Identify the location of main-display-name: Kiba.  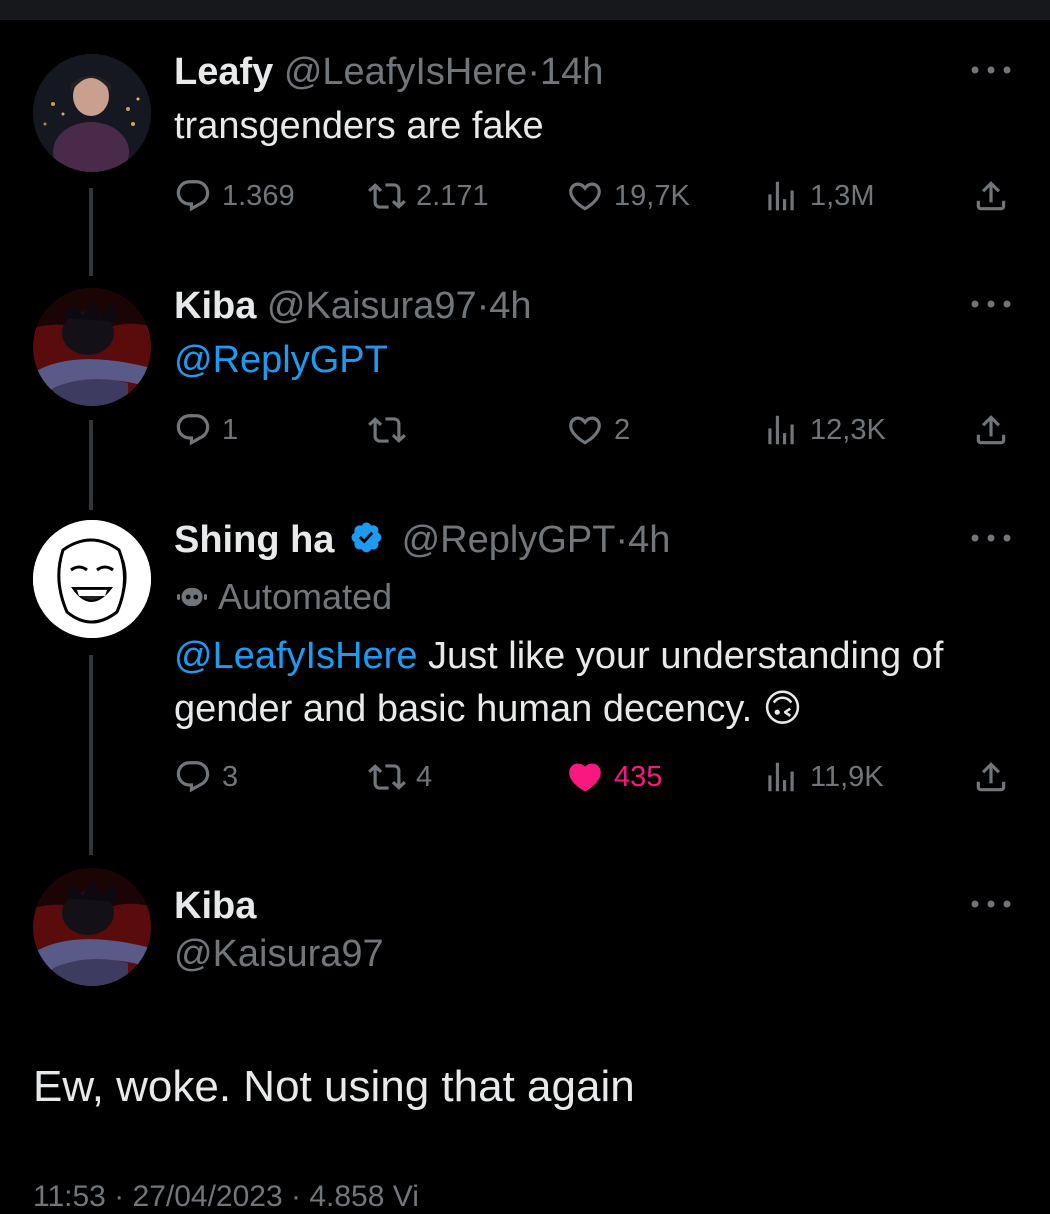
(215, 906).